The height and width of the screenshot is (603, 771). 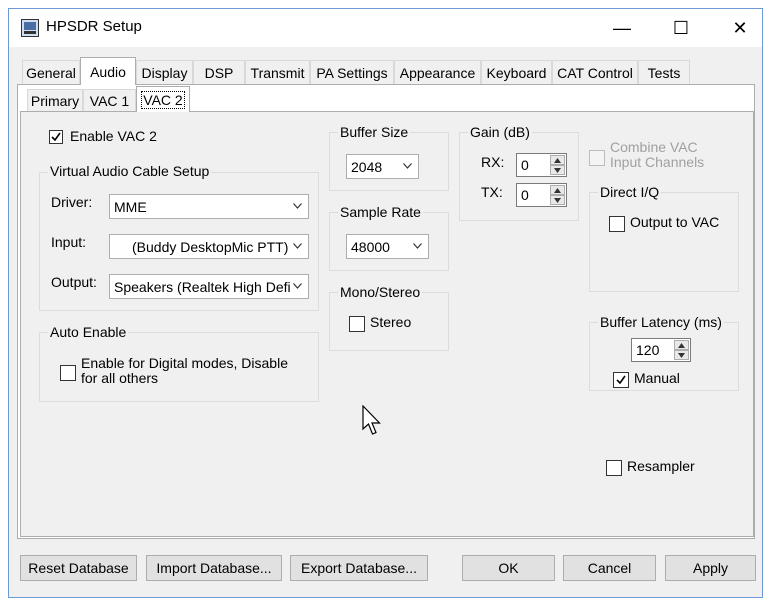 What do you see at coordinates (380, 292) in the screenshot?
I see `mono-stereo-group-label: Mono/Stereo` at bounding box center [380, 292].